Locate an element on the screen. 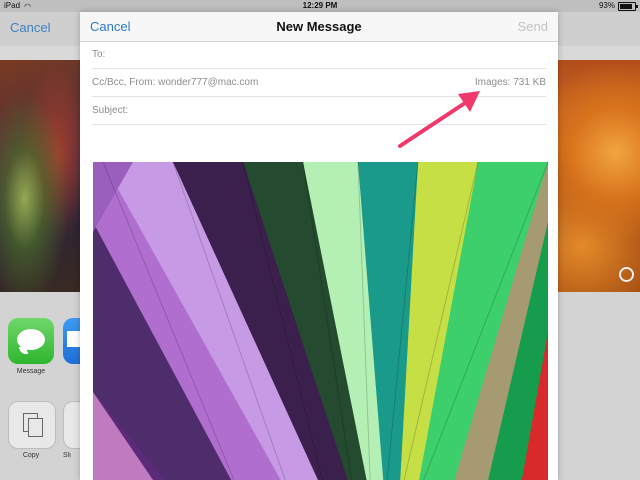 Image resolution: width=640 pixels, height=480 pixels. copy-action-label: Copy is located at coordinates (31, 455).